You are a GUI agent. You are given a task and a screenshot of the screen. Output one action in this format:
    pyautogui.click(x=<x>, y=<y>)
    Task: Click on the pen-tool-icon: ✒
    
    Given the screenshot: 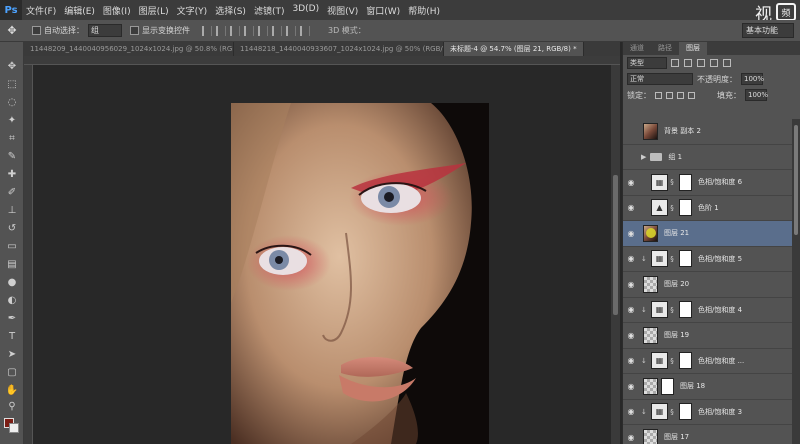 What is the action you would take?
    pyautogui.click(x=12, y=318)
    